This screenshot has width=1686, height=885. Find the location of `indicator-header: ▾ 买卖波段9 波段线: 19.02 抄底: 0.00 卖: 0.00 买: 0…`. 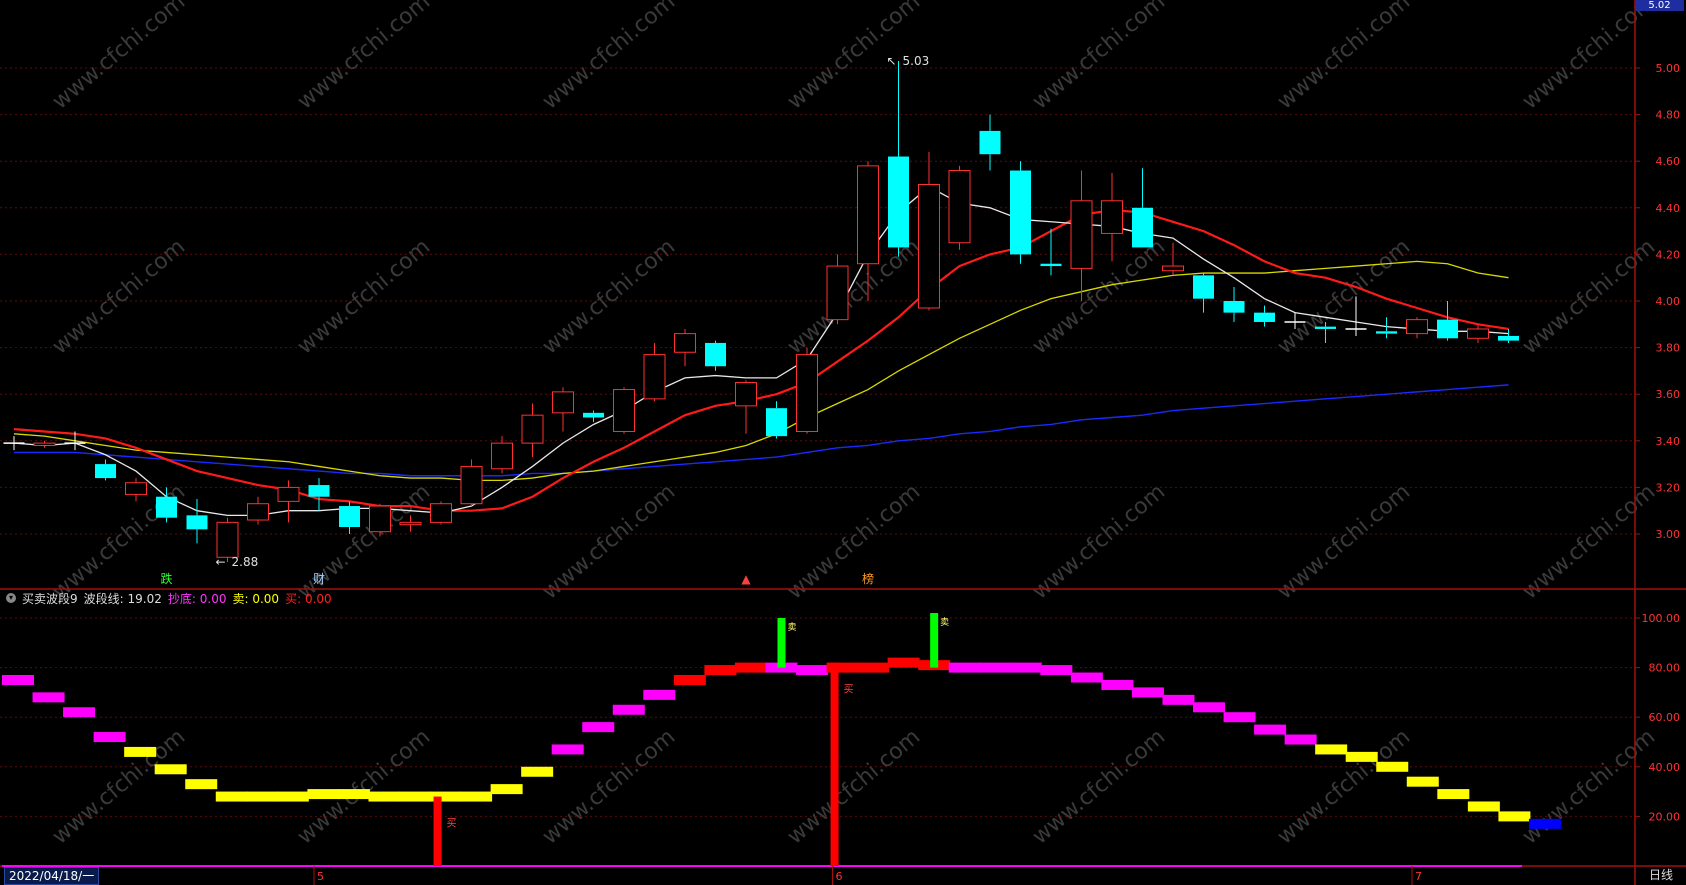

indicator-header: ▾ 买卖波段9 波段线: 19.02 抄底: 0.00 卖: 0.00 买: 0… is located at coordinates (169, 598).